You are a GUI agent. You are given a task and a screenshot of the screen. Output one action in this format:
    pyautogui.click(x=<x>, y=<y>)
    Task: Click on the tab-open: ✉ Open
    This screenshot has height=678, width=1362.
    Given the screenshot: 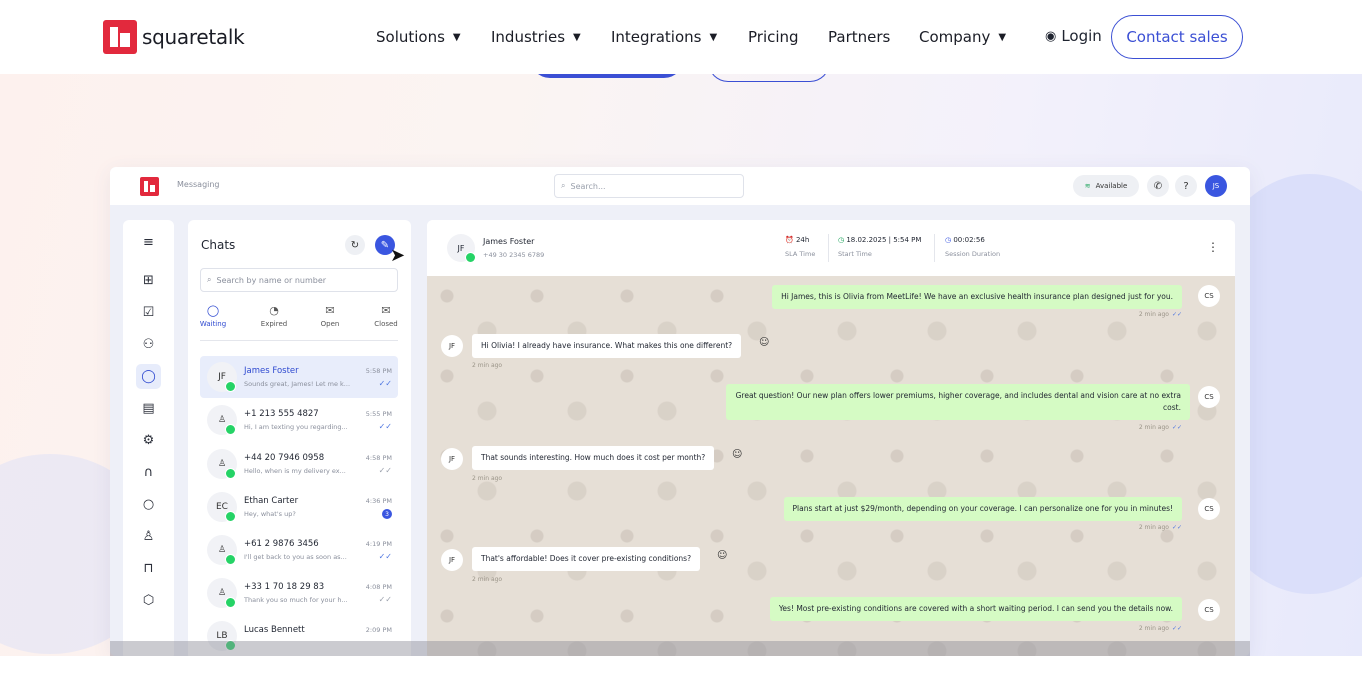 What is the action you would take?
    pyautogui.click(x=330, y=316)
    